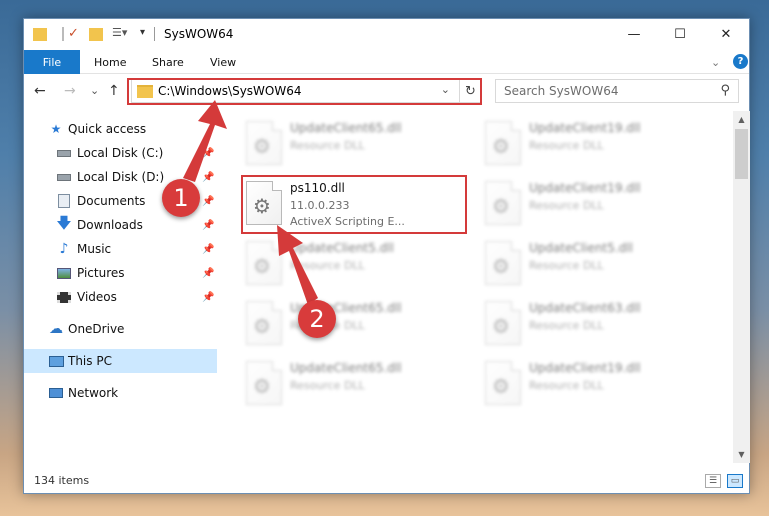  What do you see at coordinates (110, 225) in the screenshot?
I see `sidebar-item-label: Downloads` at bounding box center [110, 225].